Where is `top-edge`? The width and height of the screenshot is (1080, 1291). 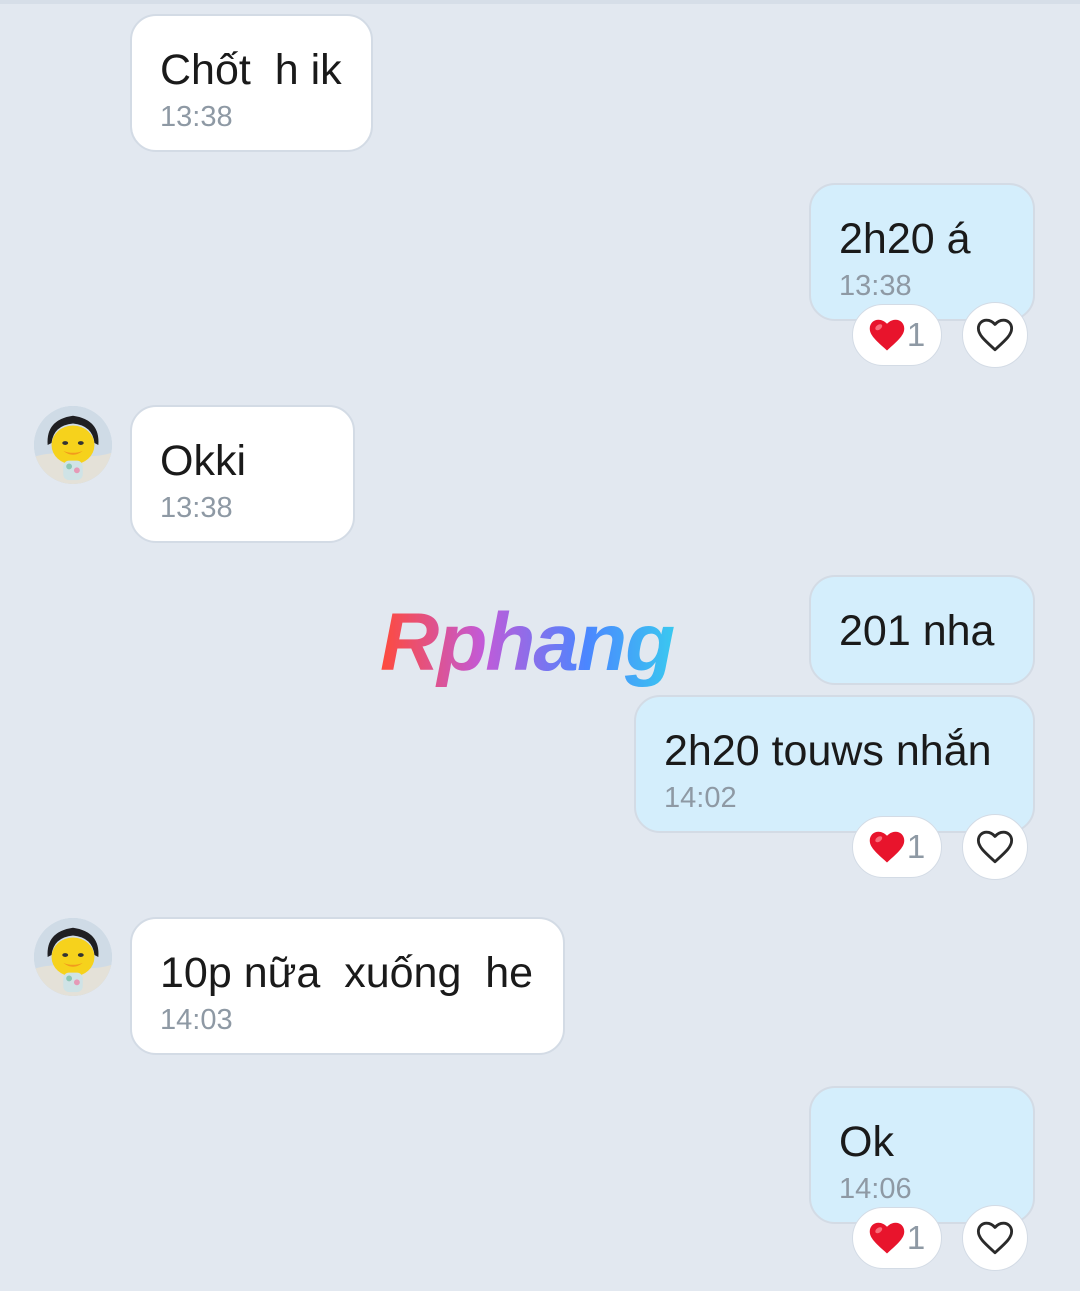 top-edge is located at coordinates (540, 2).